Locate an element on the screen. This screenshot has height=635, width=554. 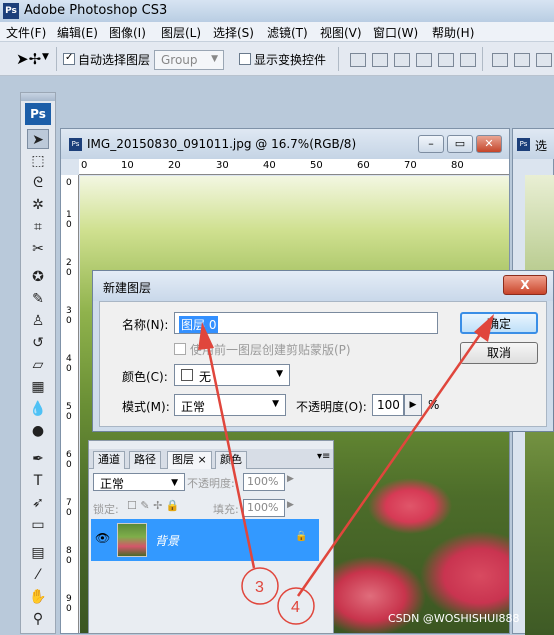
menu-select: 选择(S) is located at coordinates (233, 32).